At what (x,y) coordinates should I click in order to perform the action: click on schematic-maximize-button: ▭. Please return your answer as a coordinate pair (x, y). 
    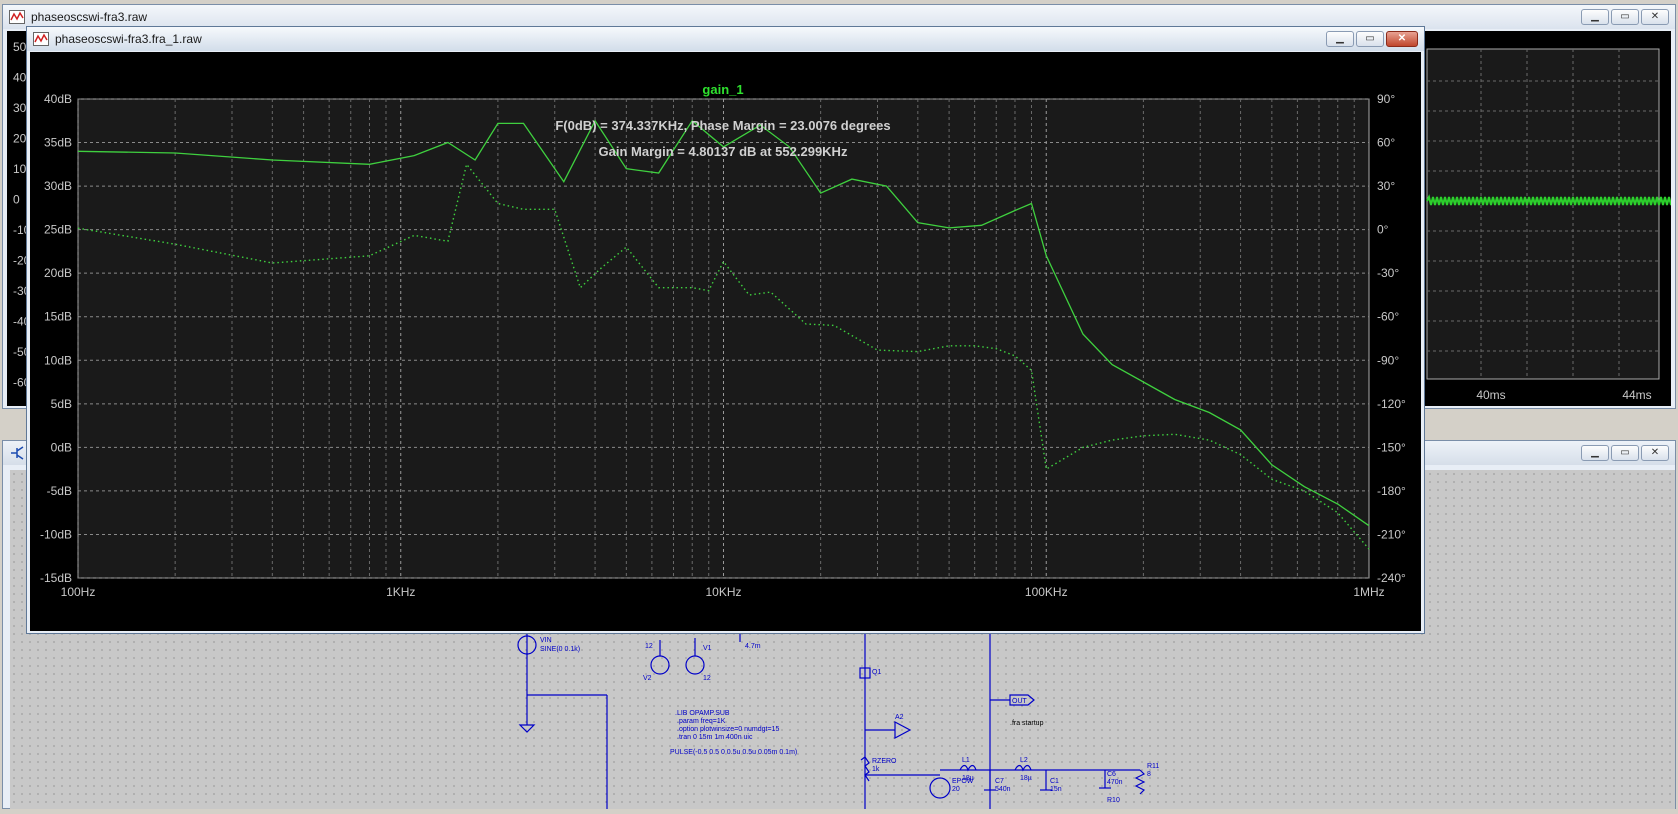
    Looking at the image, I should click on (1625, 453).